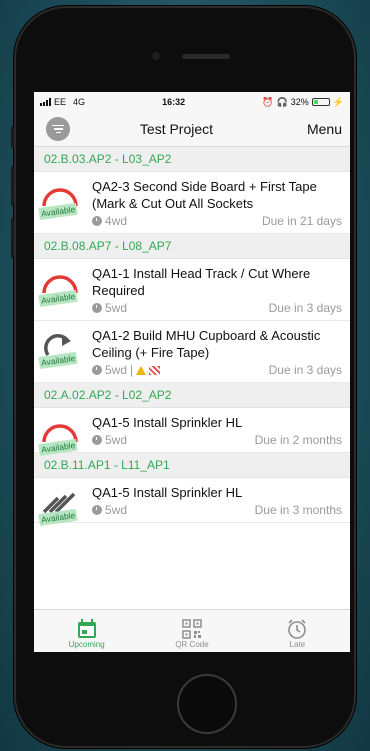 The width and height of the screenshot is (370, 751). I want to click on tab-label: Late, so click(297, 644).